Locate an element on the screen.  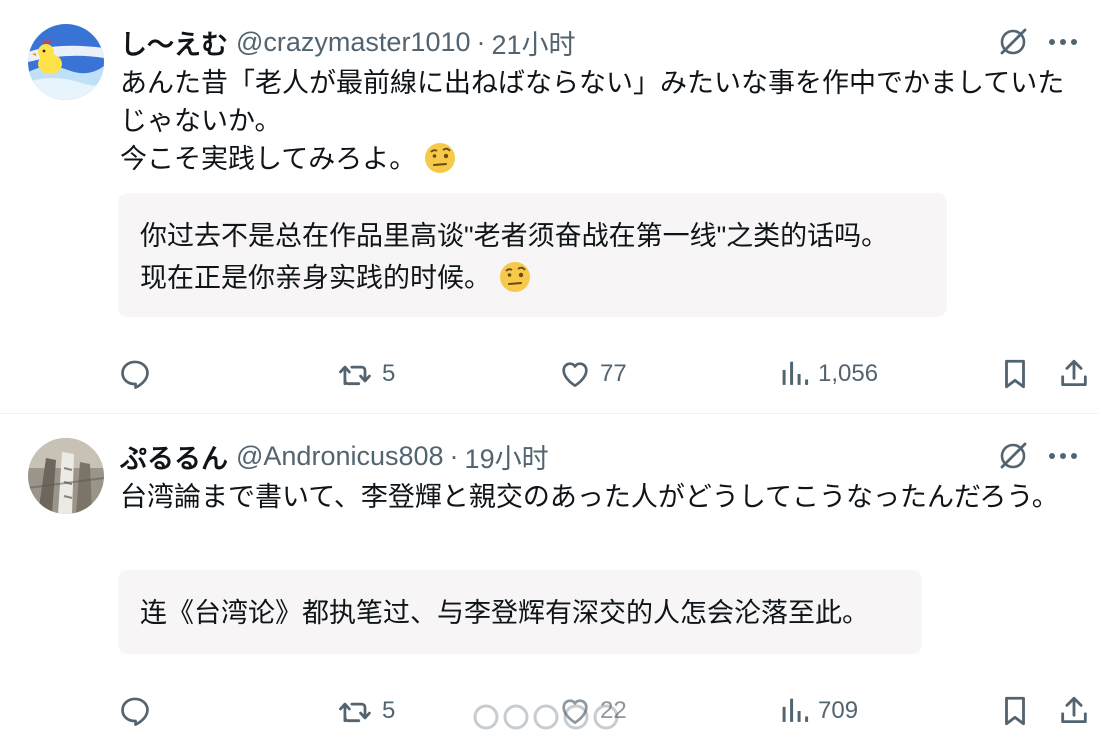
cartoon-chick-avatar-icon is located at coordinates (66, 62).